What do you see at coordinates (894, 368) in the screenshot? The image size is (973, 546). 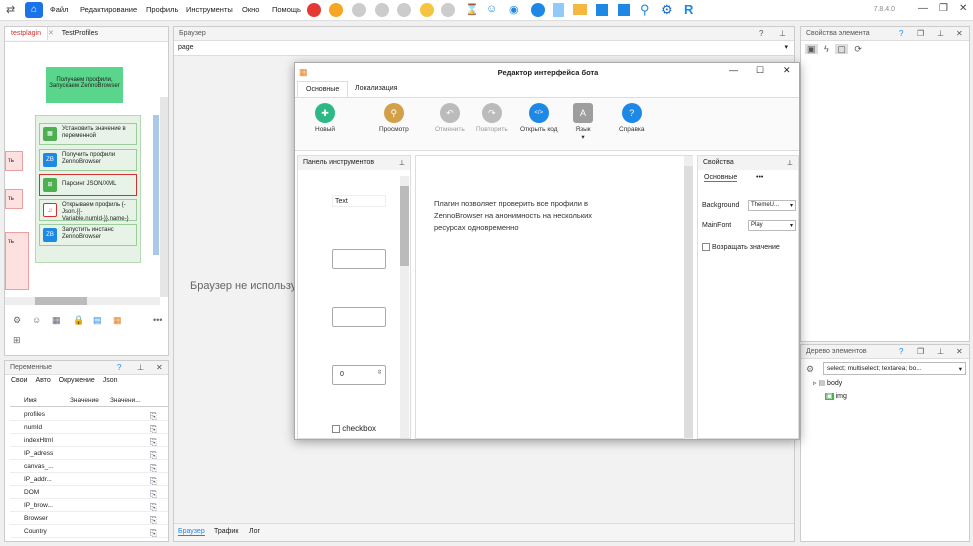 I see `filter-select: select; multiselect; textarea; bo... ▾` at bounding box center [894, 368].